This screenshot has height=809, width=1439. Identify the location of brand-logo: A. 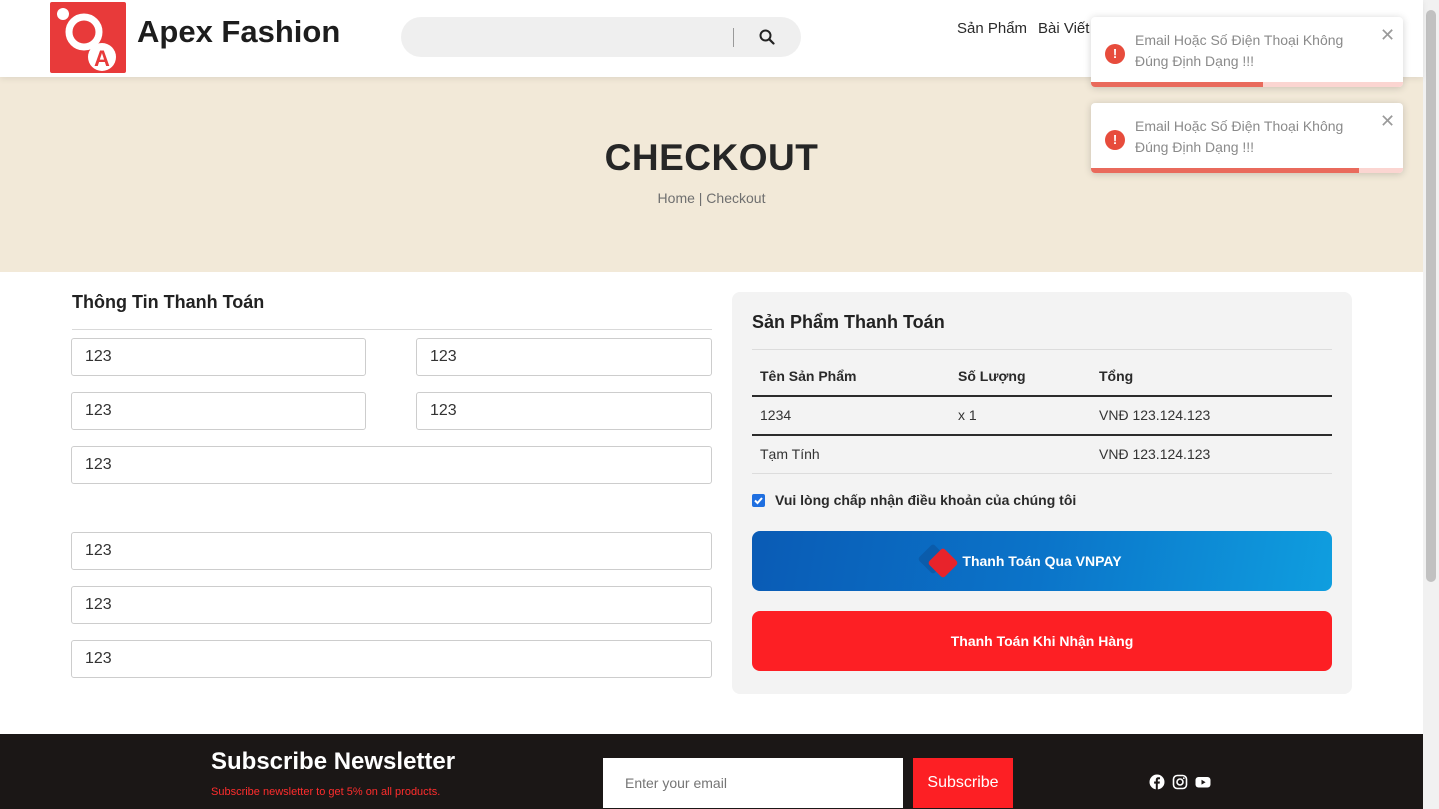
(88, 37).